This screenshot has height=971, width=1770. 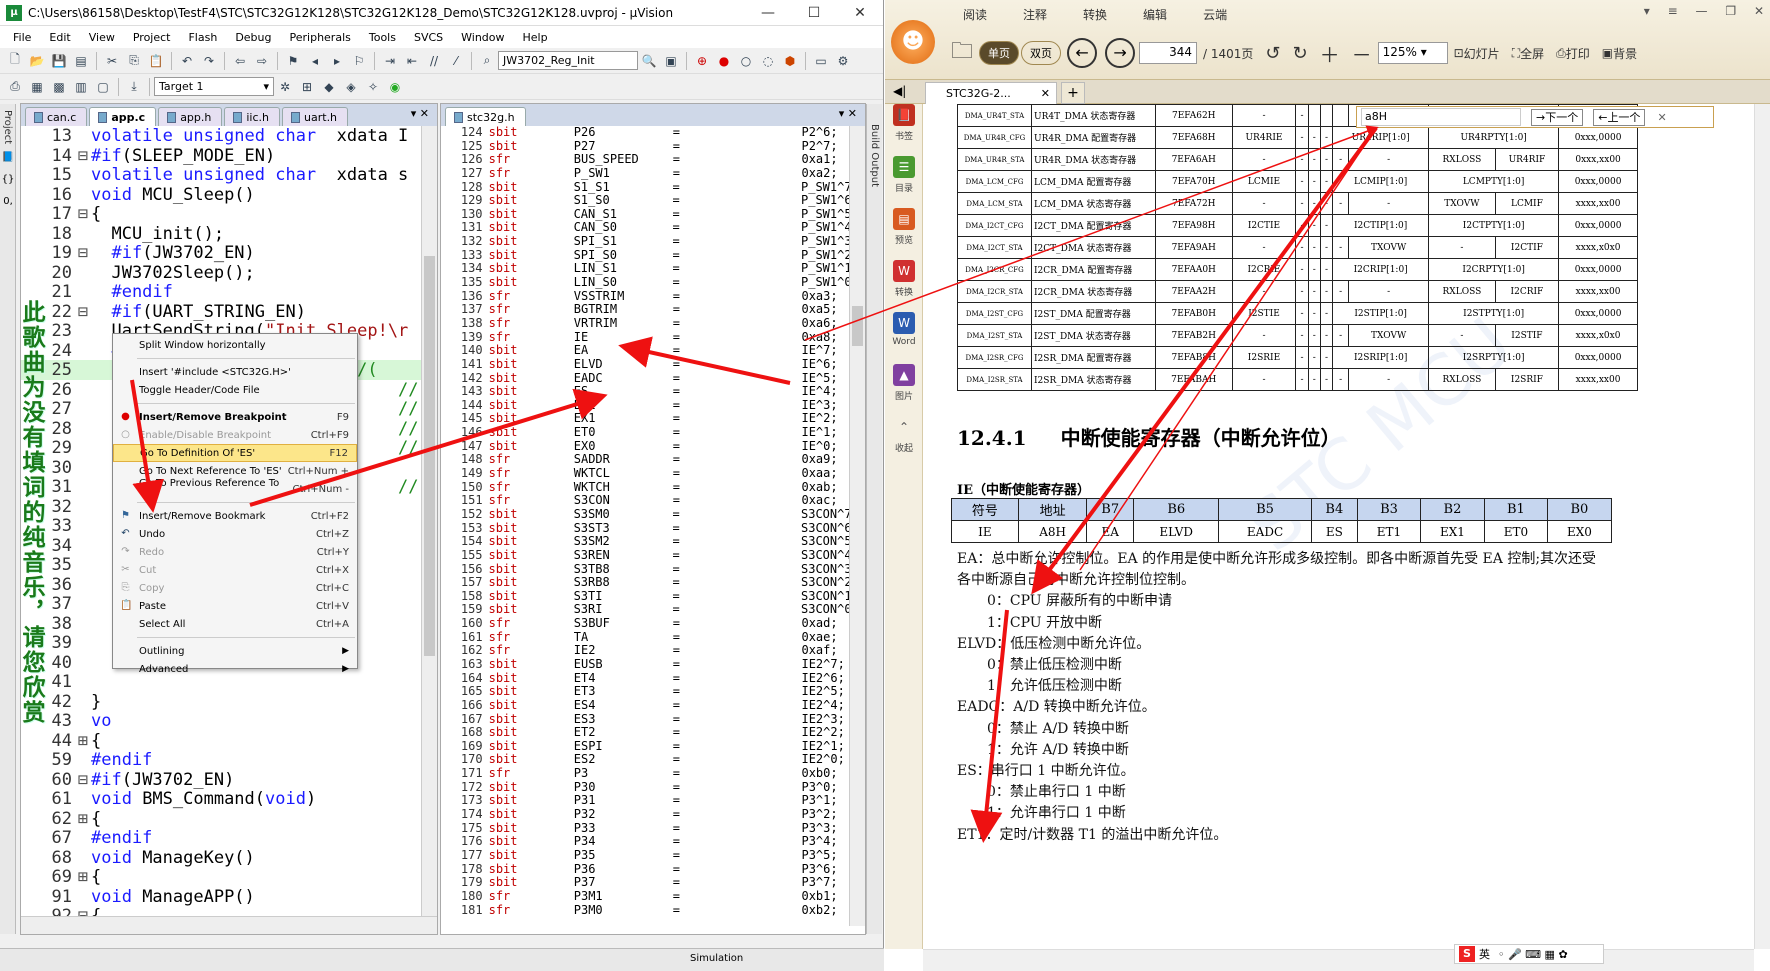 What do you see at coordinates (904, 442) in the screenshot?
I see `sidebar-item-6: ⌃ 收起` at bounding box center [904, 442].